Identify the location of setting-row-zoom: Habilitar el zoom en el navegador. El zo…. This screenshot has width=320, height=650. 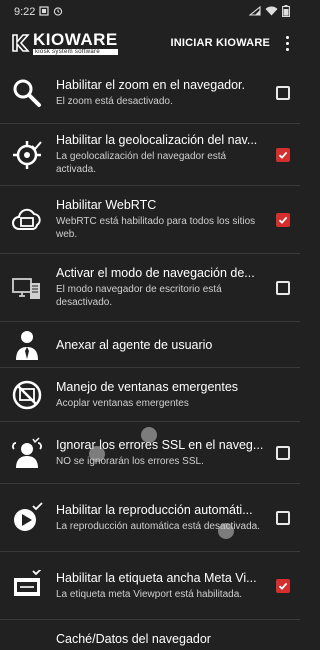
(150, 93).